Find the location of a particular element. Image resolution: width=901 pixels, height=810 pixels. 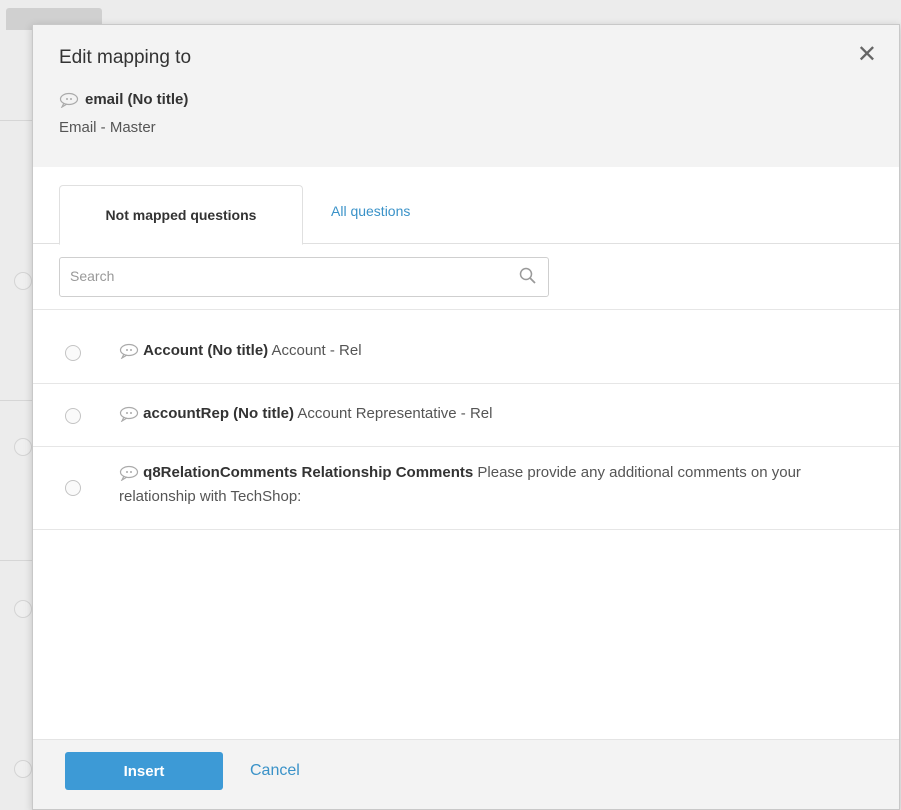

target-subtitle: Email - Master is located at coordinates (107, 127).